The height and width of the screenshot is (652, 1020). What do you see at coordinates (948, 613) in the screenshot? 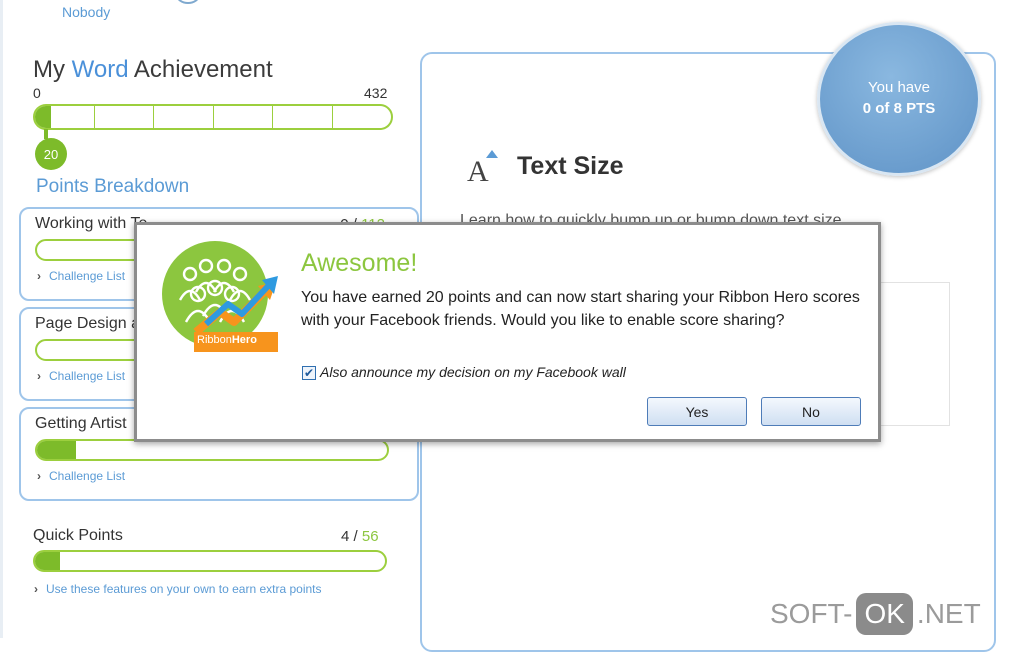
I see `watermark-suffix: .NET` at bounding box center [948, 613].